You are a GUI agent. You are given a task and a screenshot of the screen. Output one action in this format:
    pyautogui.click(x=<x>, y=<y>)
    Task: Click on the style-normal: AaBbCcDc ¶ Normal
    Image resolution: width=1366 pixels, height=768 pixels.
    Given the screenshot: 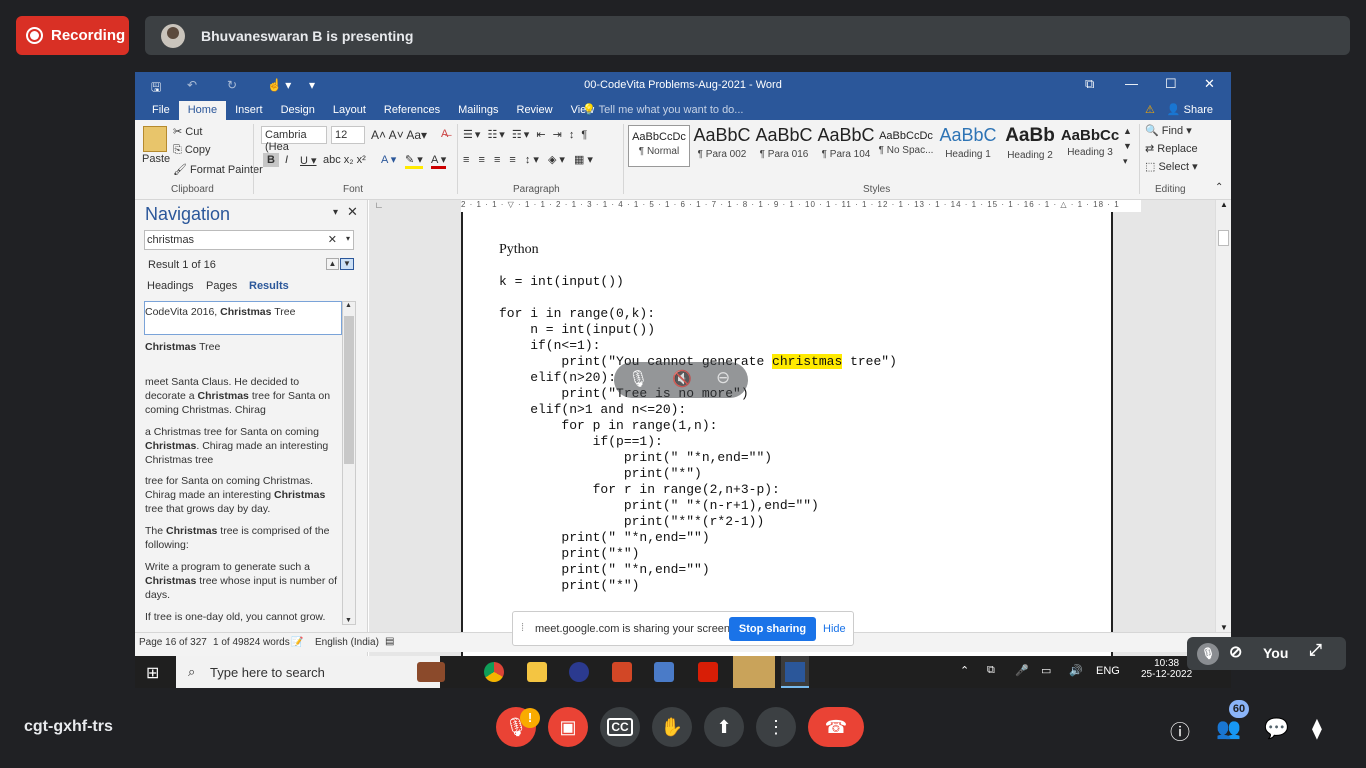 What is the action you would take?
    pyautogui.click(x=659, y=146)
    